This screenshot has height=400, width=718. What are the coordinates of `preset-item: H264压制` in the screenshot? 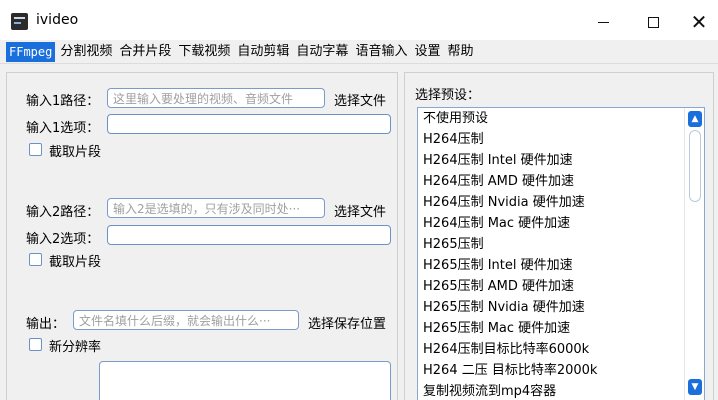 It's located at (561, 139).